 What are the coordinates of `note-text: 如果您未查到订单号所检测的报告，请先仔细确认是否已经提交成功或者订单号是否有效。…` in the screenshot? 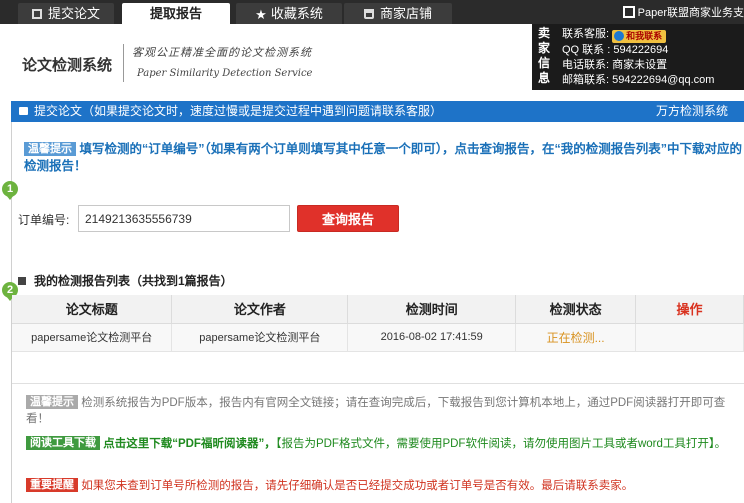 It's located at (357, 486).